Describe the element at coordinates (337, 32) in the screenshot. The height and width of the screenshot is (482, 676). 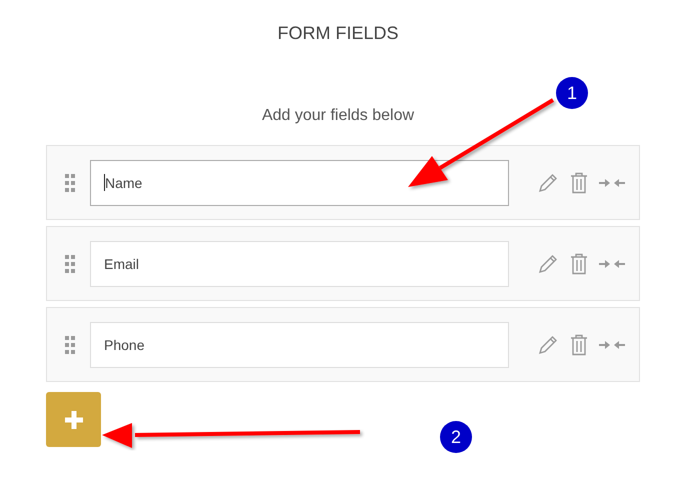
I see `page-title: FORM FIELDS` at that location.